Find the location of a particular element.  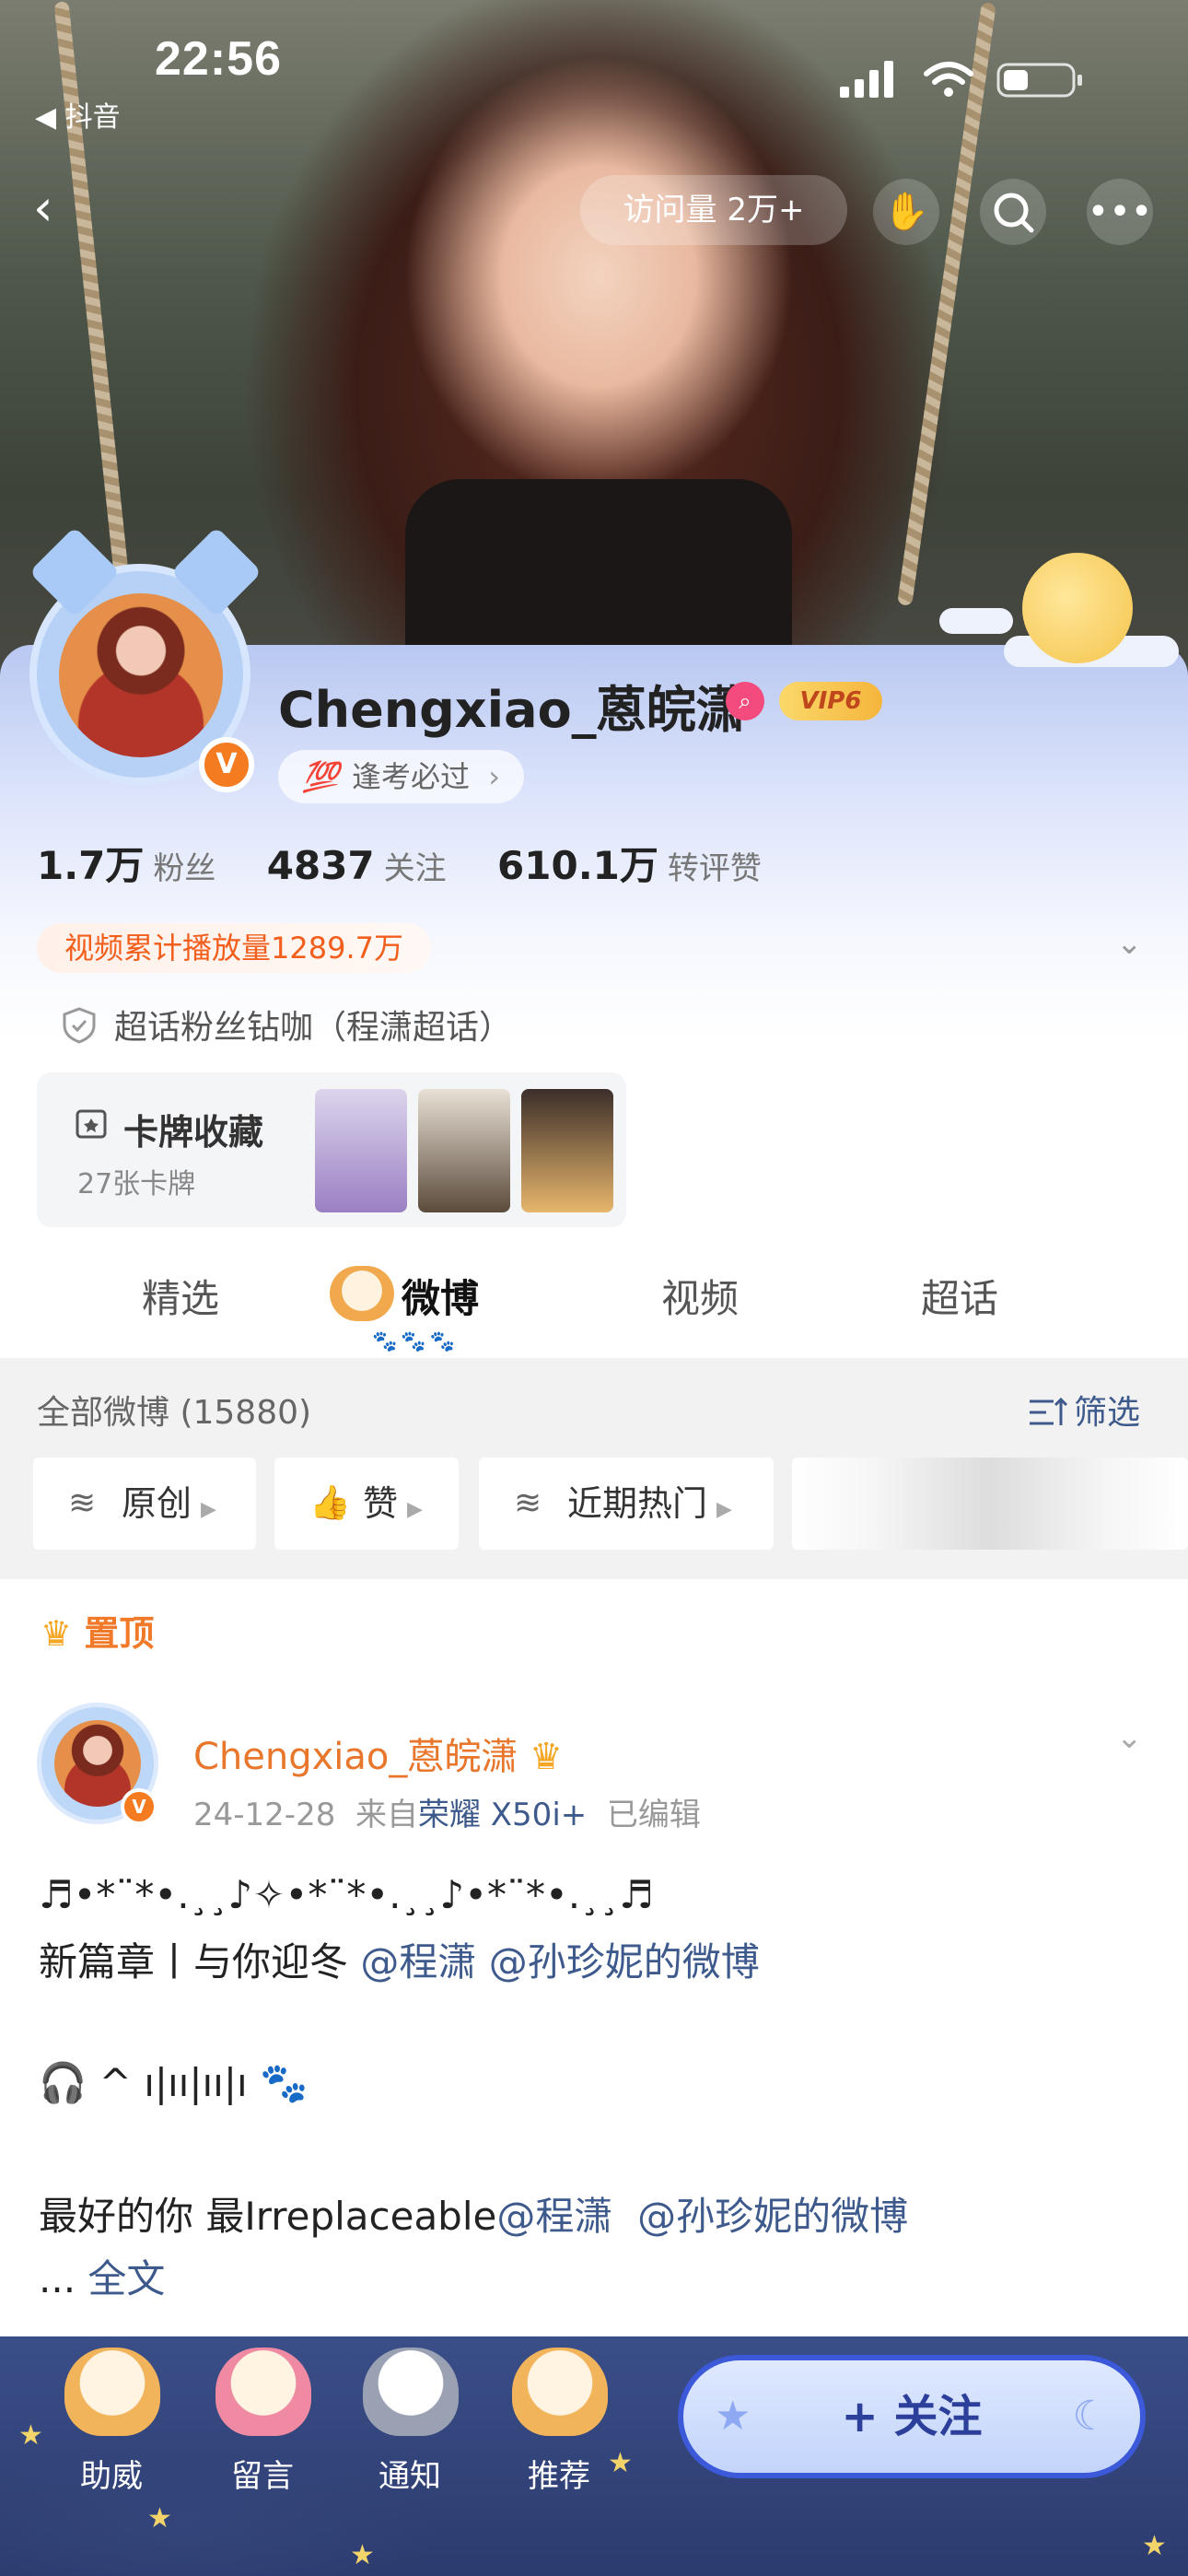

top-nav: ‹ 访问量 2万+ ✋ ••• is located at coordinates (594, 212).